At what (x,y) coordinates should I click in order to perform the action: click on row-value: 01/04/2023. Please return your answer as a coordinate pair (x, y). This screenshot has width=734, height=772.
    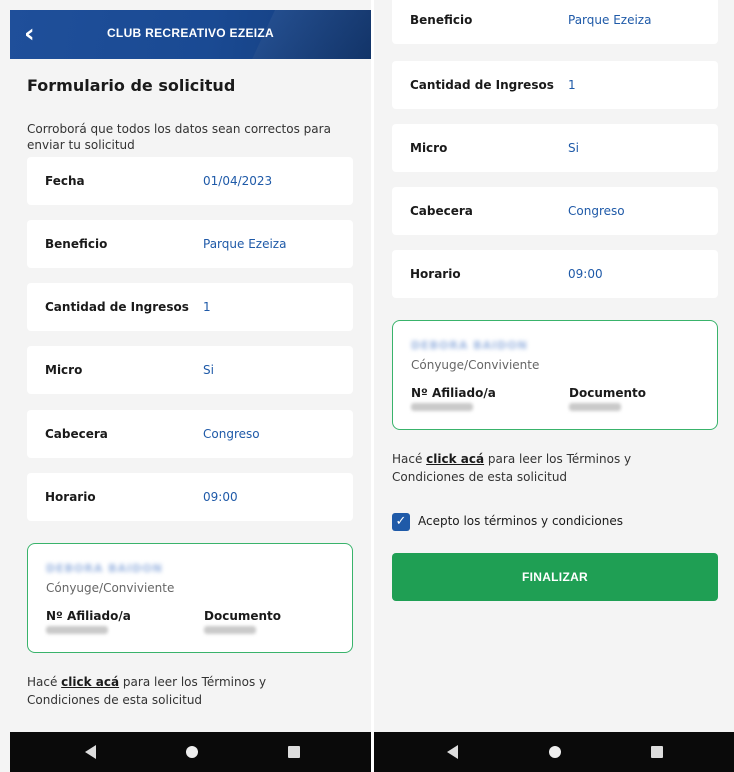
    Looking at the image, I should click on (238, 181).